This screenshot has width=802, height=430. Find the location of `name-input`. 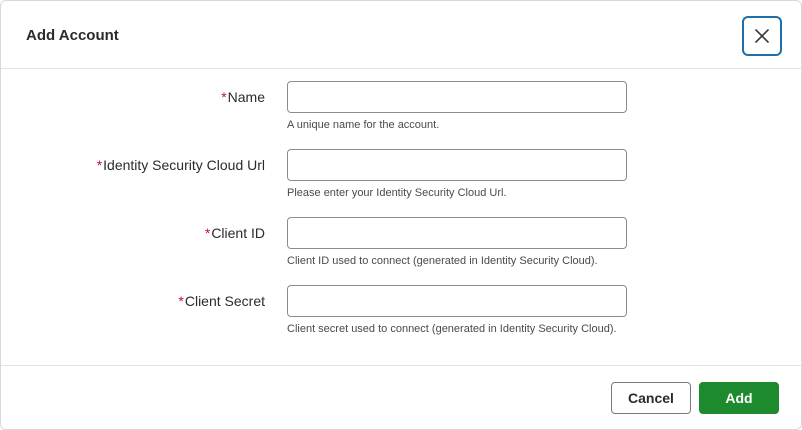

name-input is located at coordinates (457, 97).